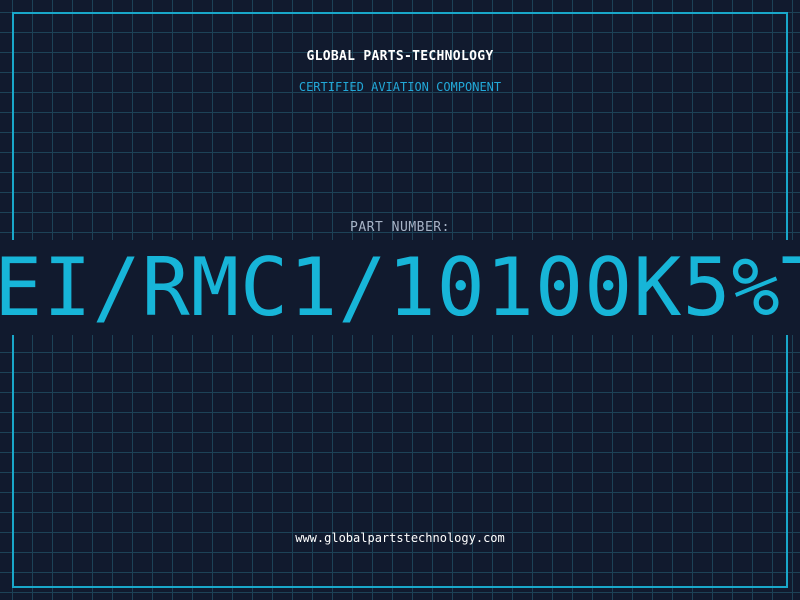 The image size is (800, 600). I want to click on certification-tagline: CERTIFIED AVIATION COMPONENT, so click(400, 87).